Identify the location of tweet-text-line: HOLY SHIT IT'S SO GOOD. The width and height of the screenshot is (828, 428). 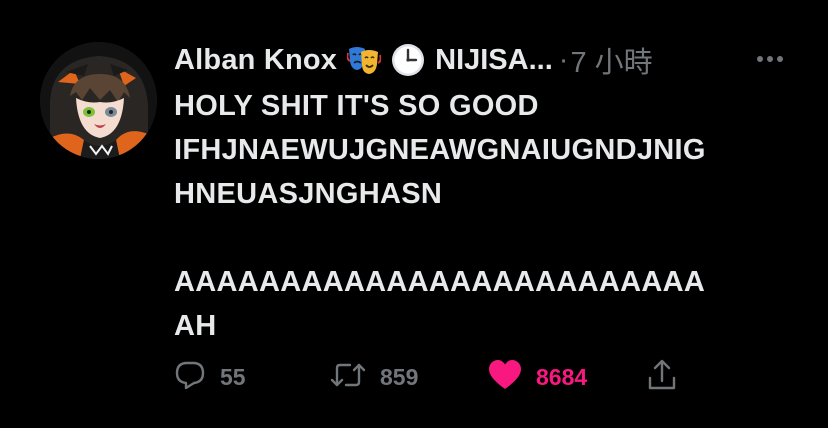
(356, 106).